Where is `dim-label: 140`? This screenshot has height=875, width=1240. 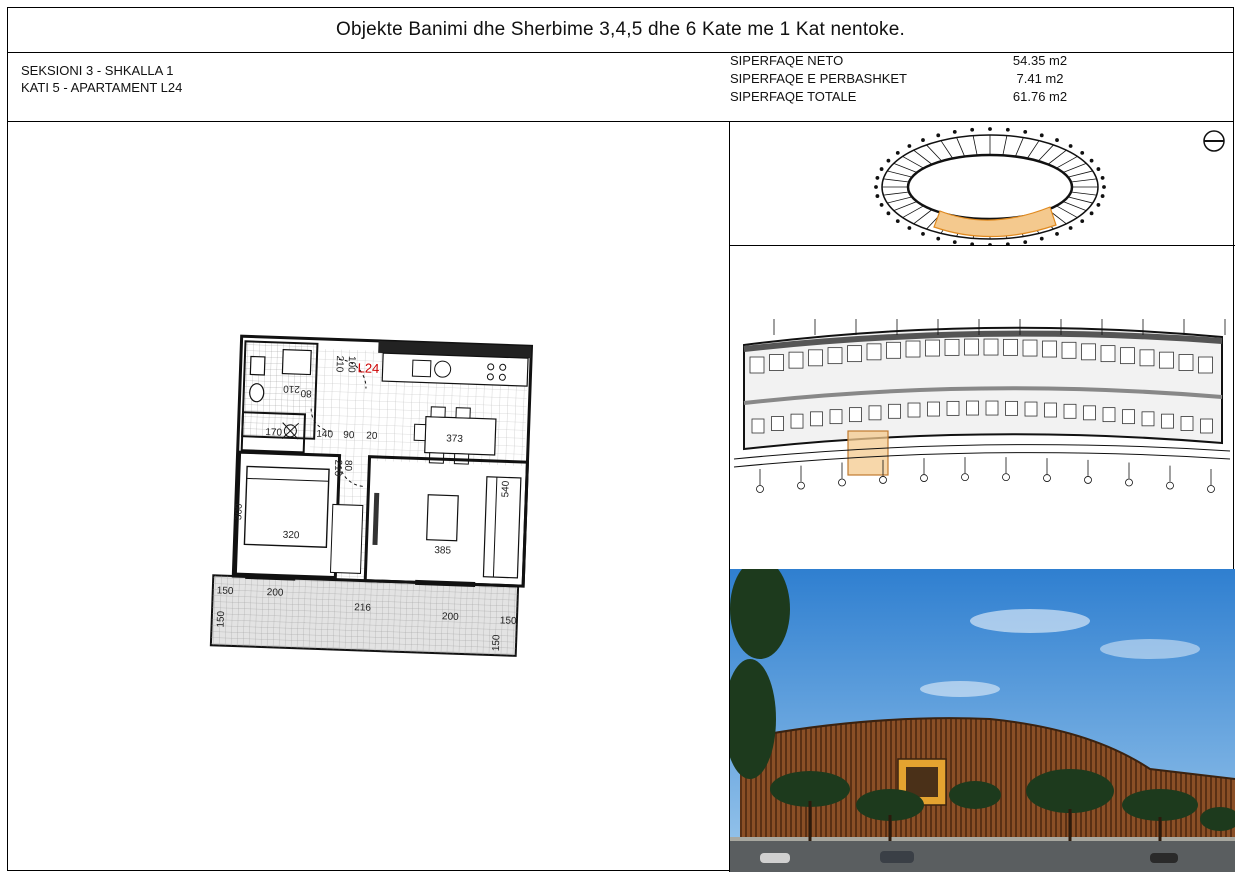 dim-label: 140 is located at coordinates (324, 435).